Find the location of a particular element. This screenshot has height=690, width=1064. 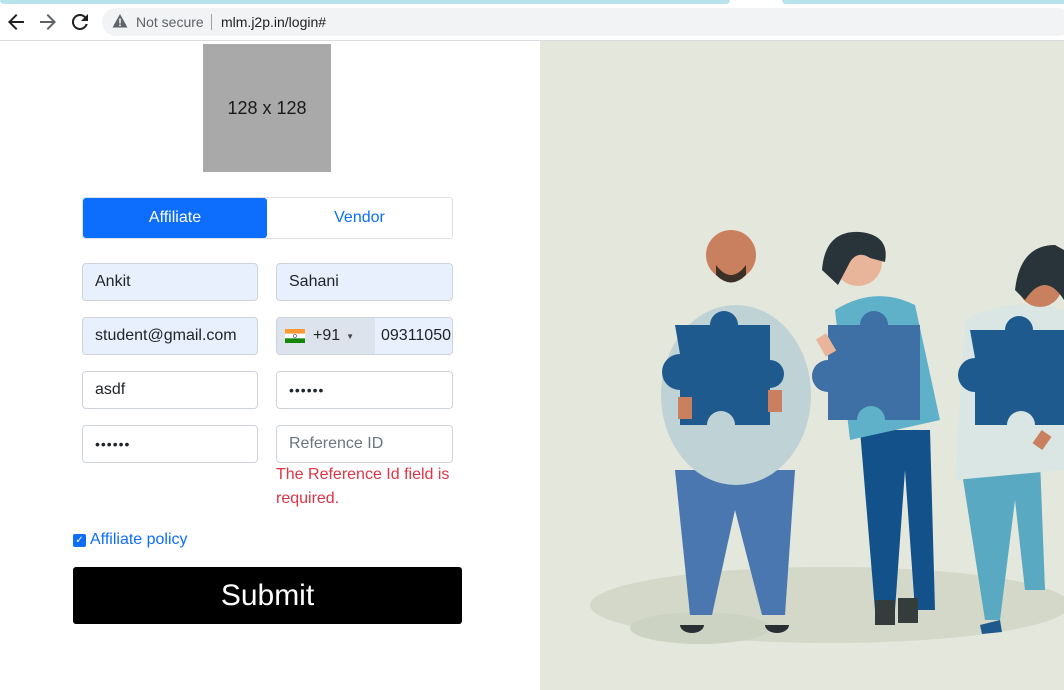

forward-arrow-icon is located at coordinates (48, 22).